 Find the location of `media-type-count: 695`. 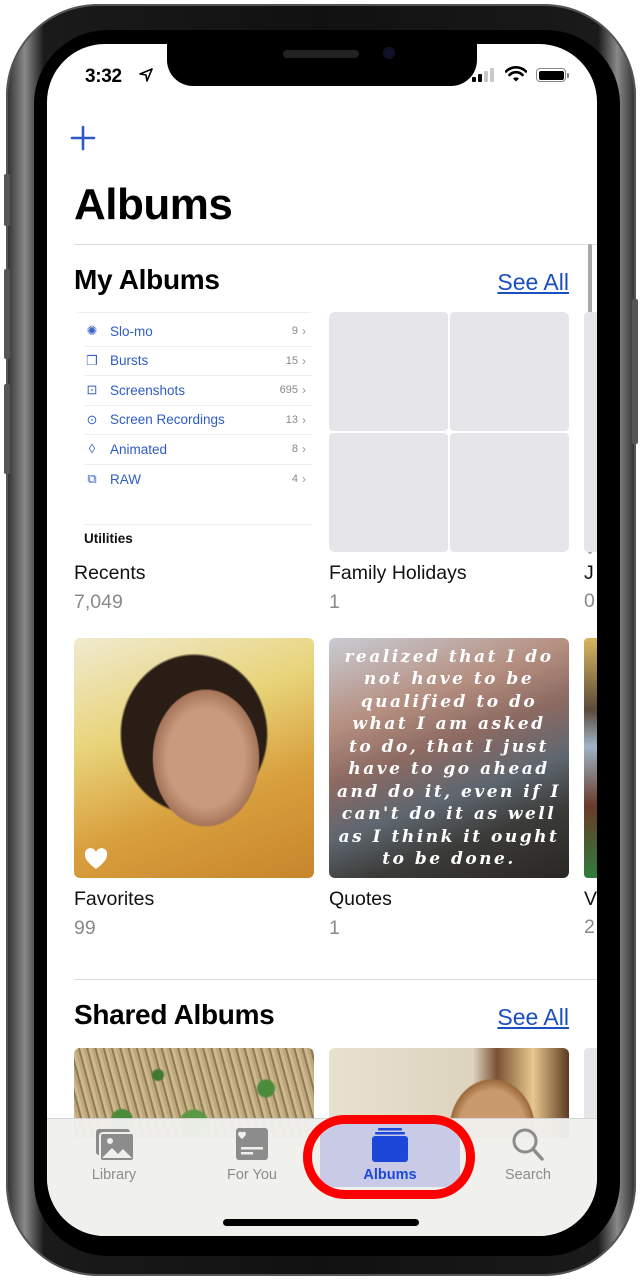

media-type-count: 695 is located at coordinates (288, 390).